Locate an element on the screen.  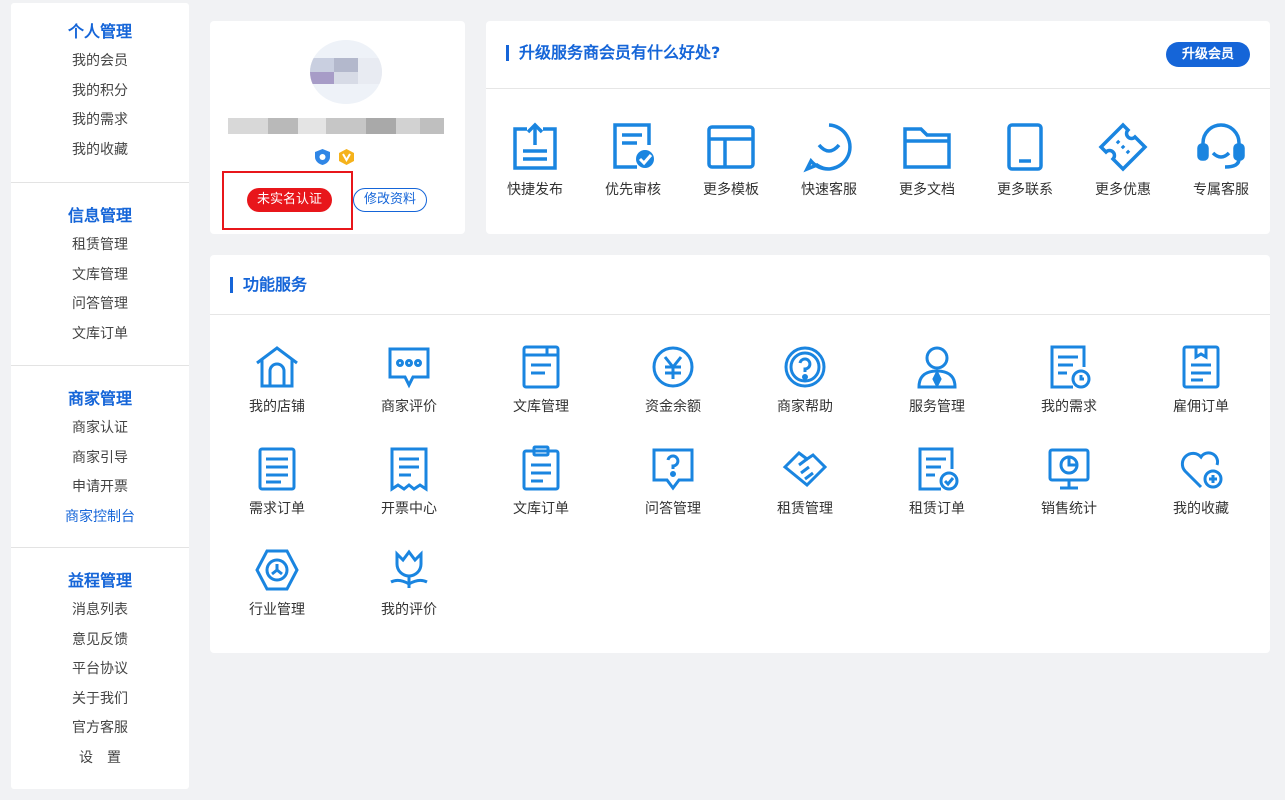
phone-icon is located at coordinates (1025, 147).